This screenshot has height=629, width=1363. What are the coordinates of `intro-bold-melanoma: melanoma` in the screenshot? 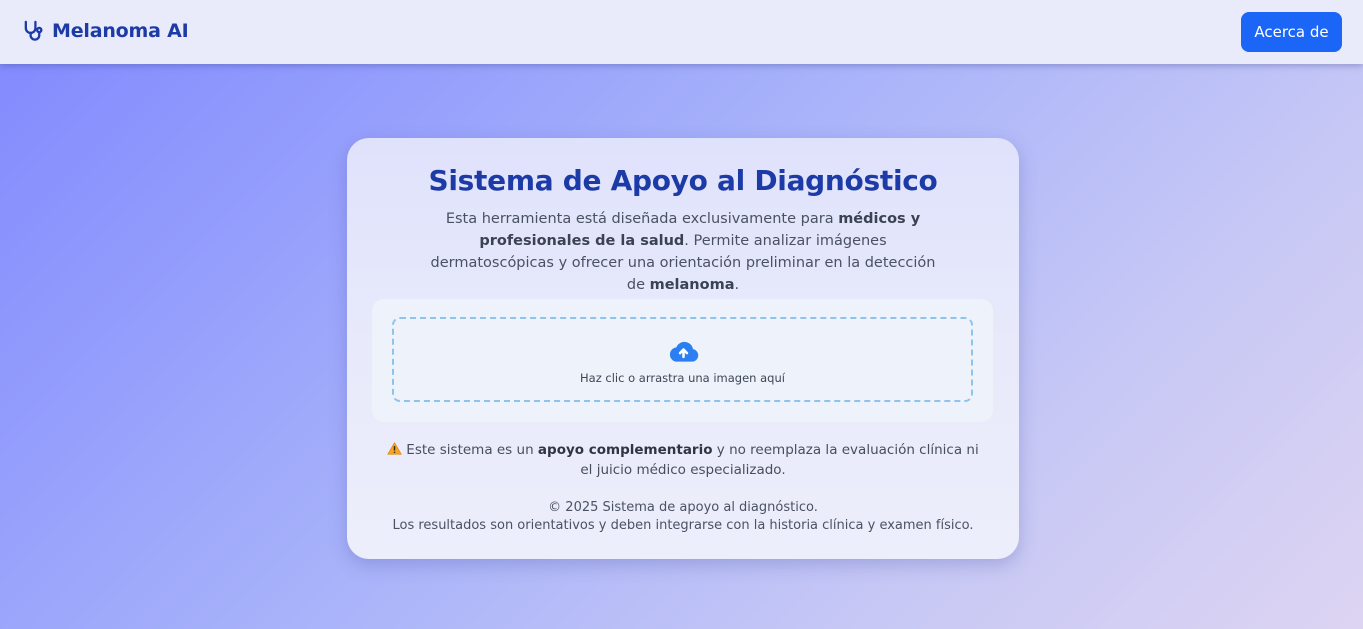 It's located at (692, 285).